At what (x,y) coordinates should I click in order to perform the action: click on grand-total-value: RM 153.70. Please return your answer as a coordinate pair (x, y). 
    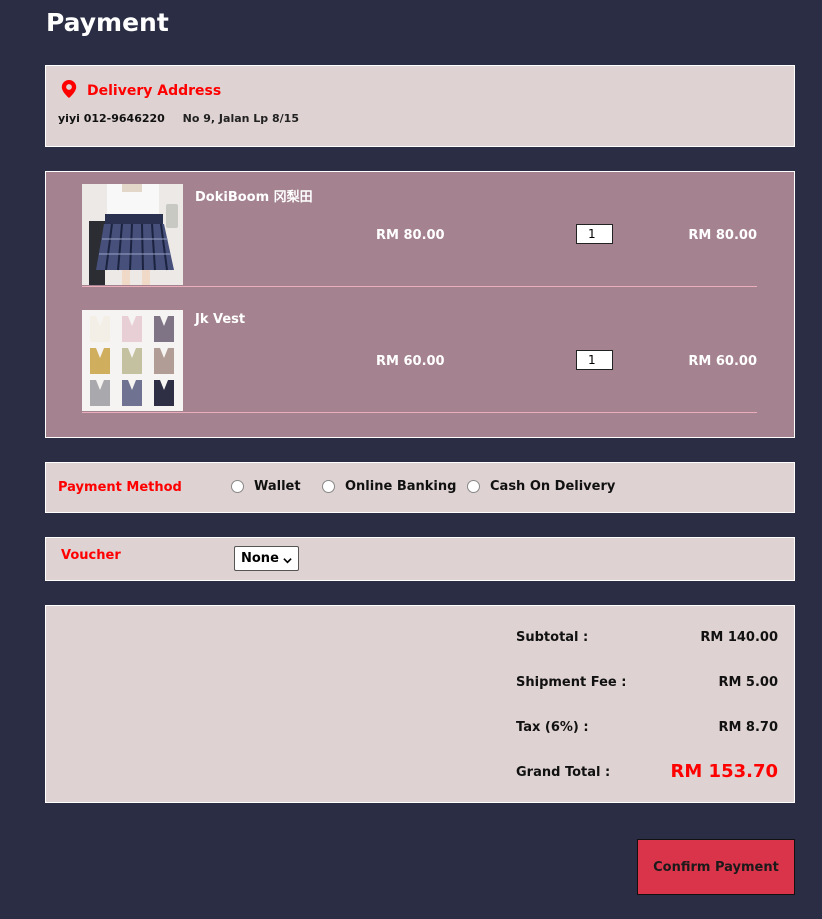
    Looking at the image, I should click on (724, 771).